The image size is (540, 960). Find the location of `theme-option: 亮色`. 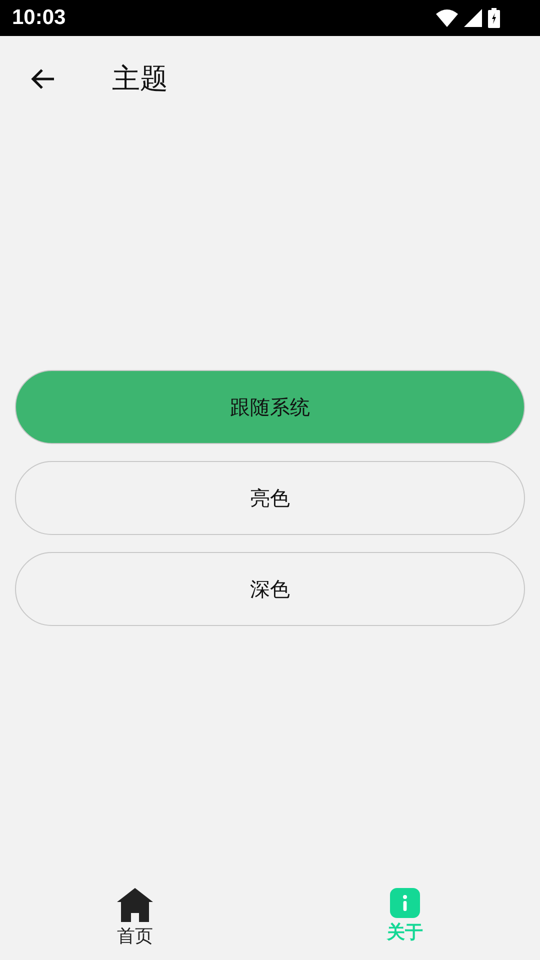

theme-option: 亮色 is located at coordinates (270, 498).